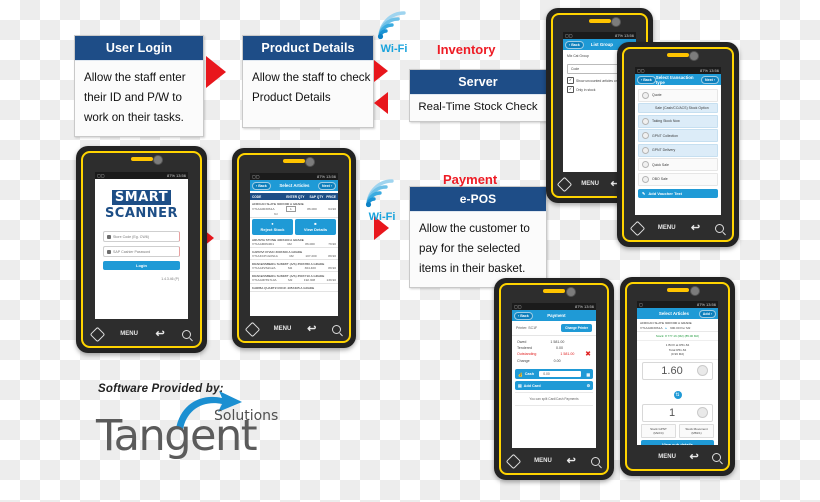  Describe the element at coordinates (570, 89) in the screenshot. I see `checkbox-icon: ✓` at that location.